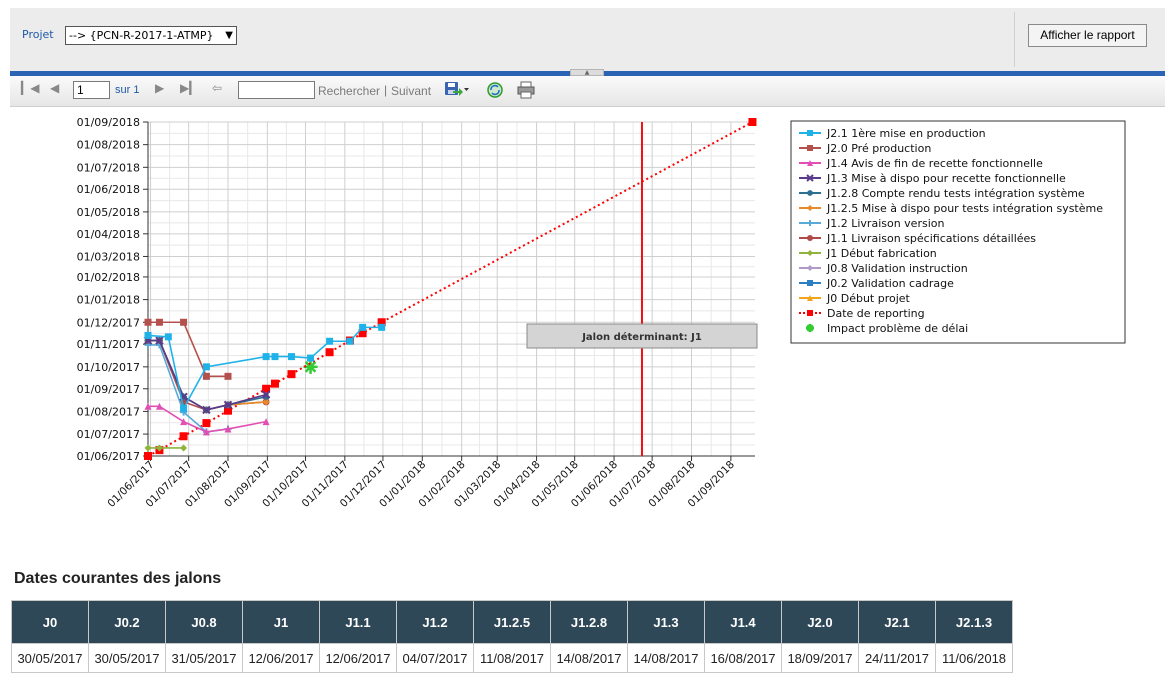 The width and height of the screenshot is (1175, 691). What do you see at coordinates (91, 90) in the screenshot?
I see `page-number-input: 1` at bounding box center [91, 90].